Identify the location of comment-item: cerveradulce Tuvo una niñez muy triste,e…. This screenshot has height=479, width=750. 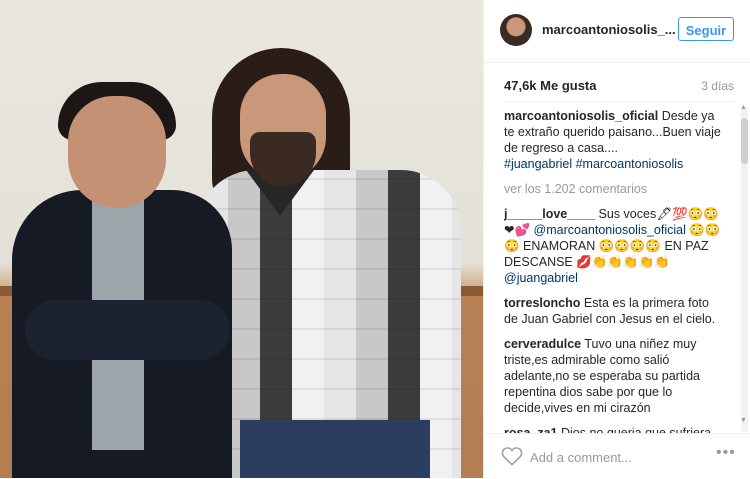
(615, 376).